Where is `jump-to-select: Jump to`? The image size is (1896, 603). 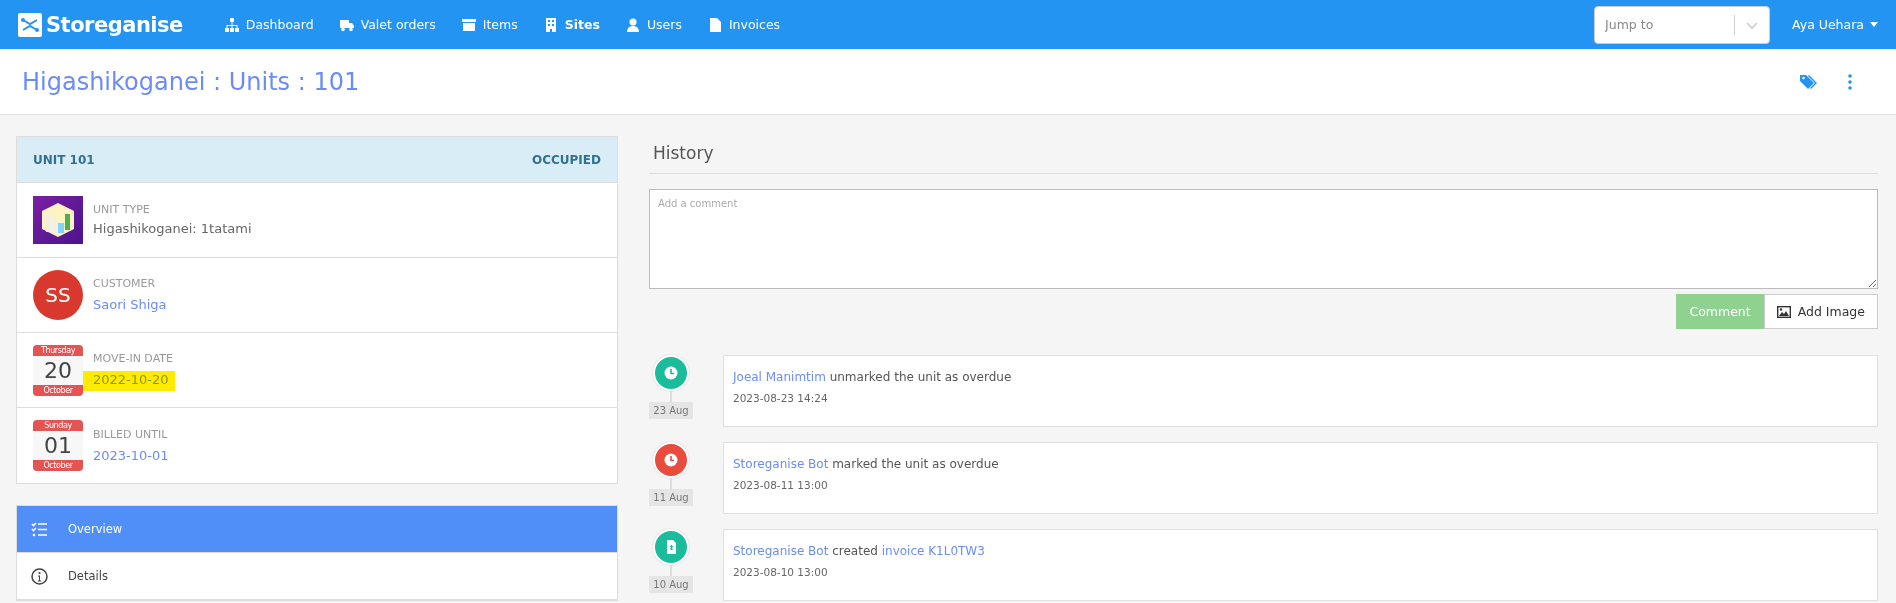 jump-to-select: Jump to is located at coordinates (1682, 24).